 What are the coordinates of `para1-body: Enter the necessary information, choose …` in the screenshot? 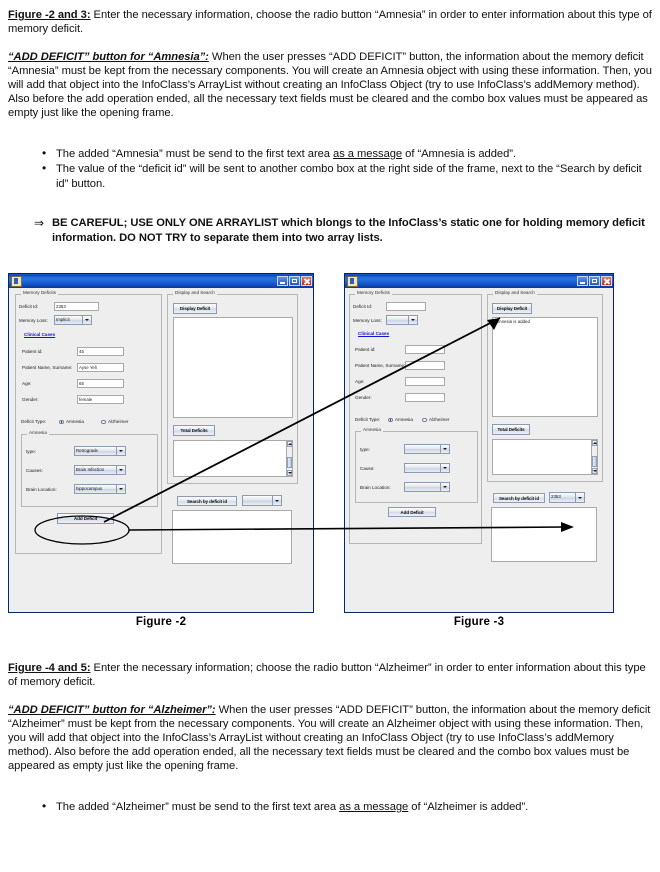 It's located at (330, 22).